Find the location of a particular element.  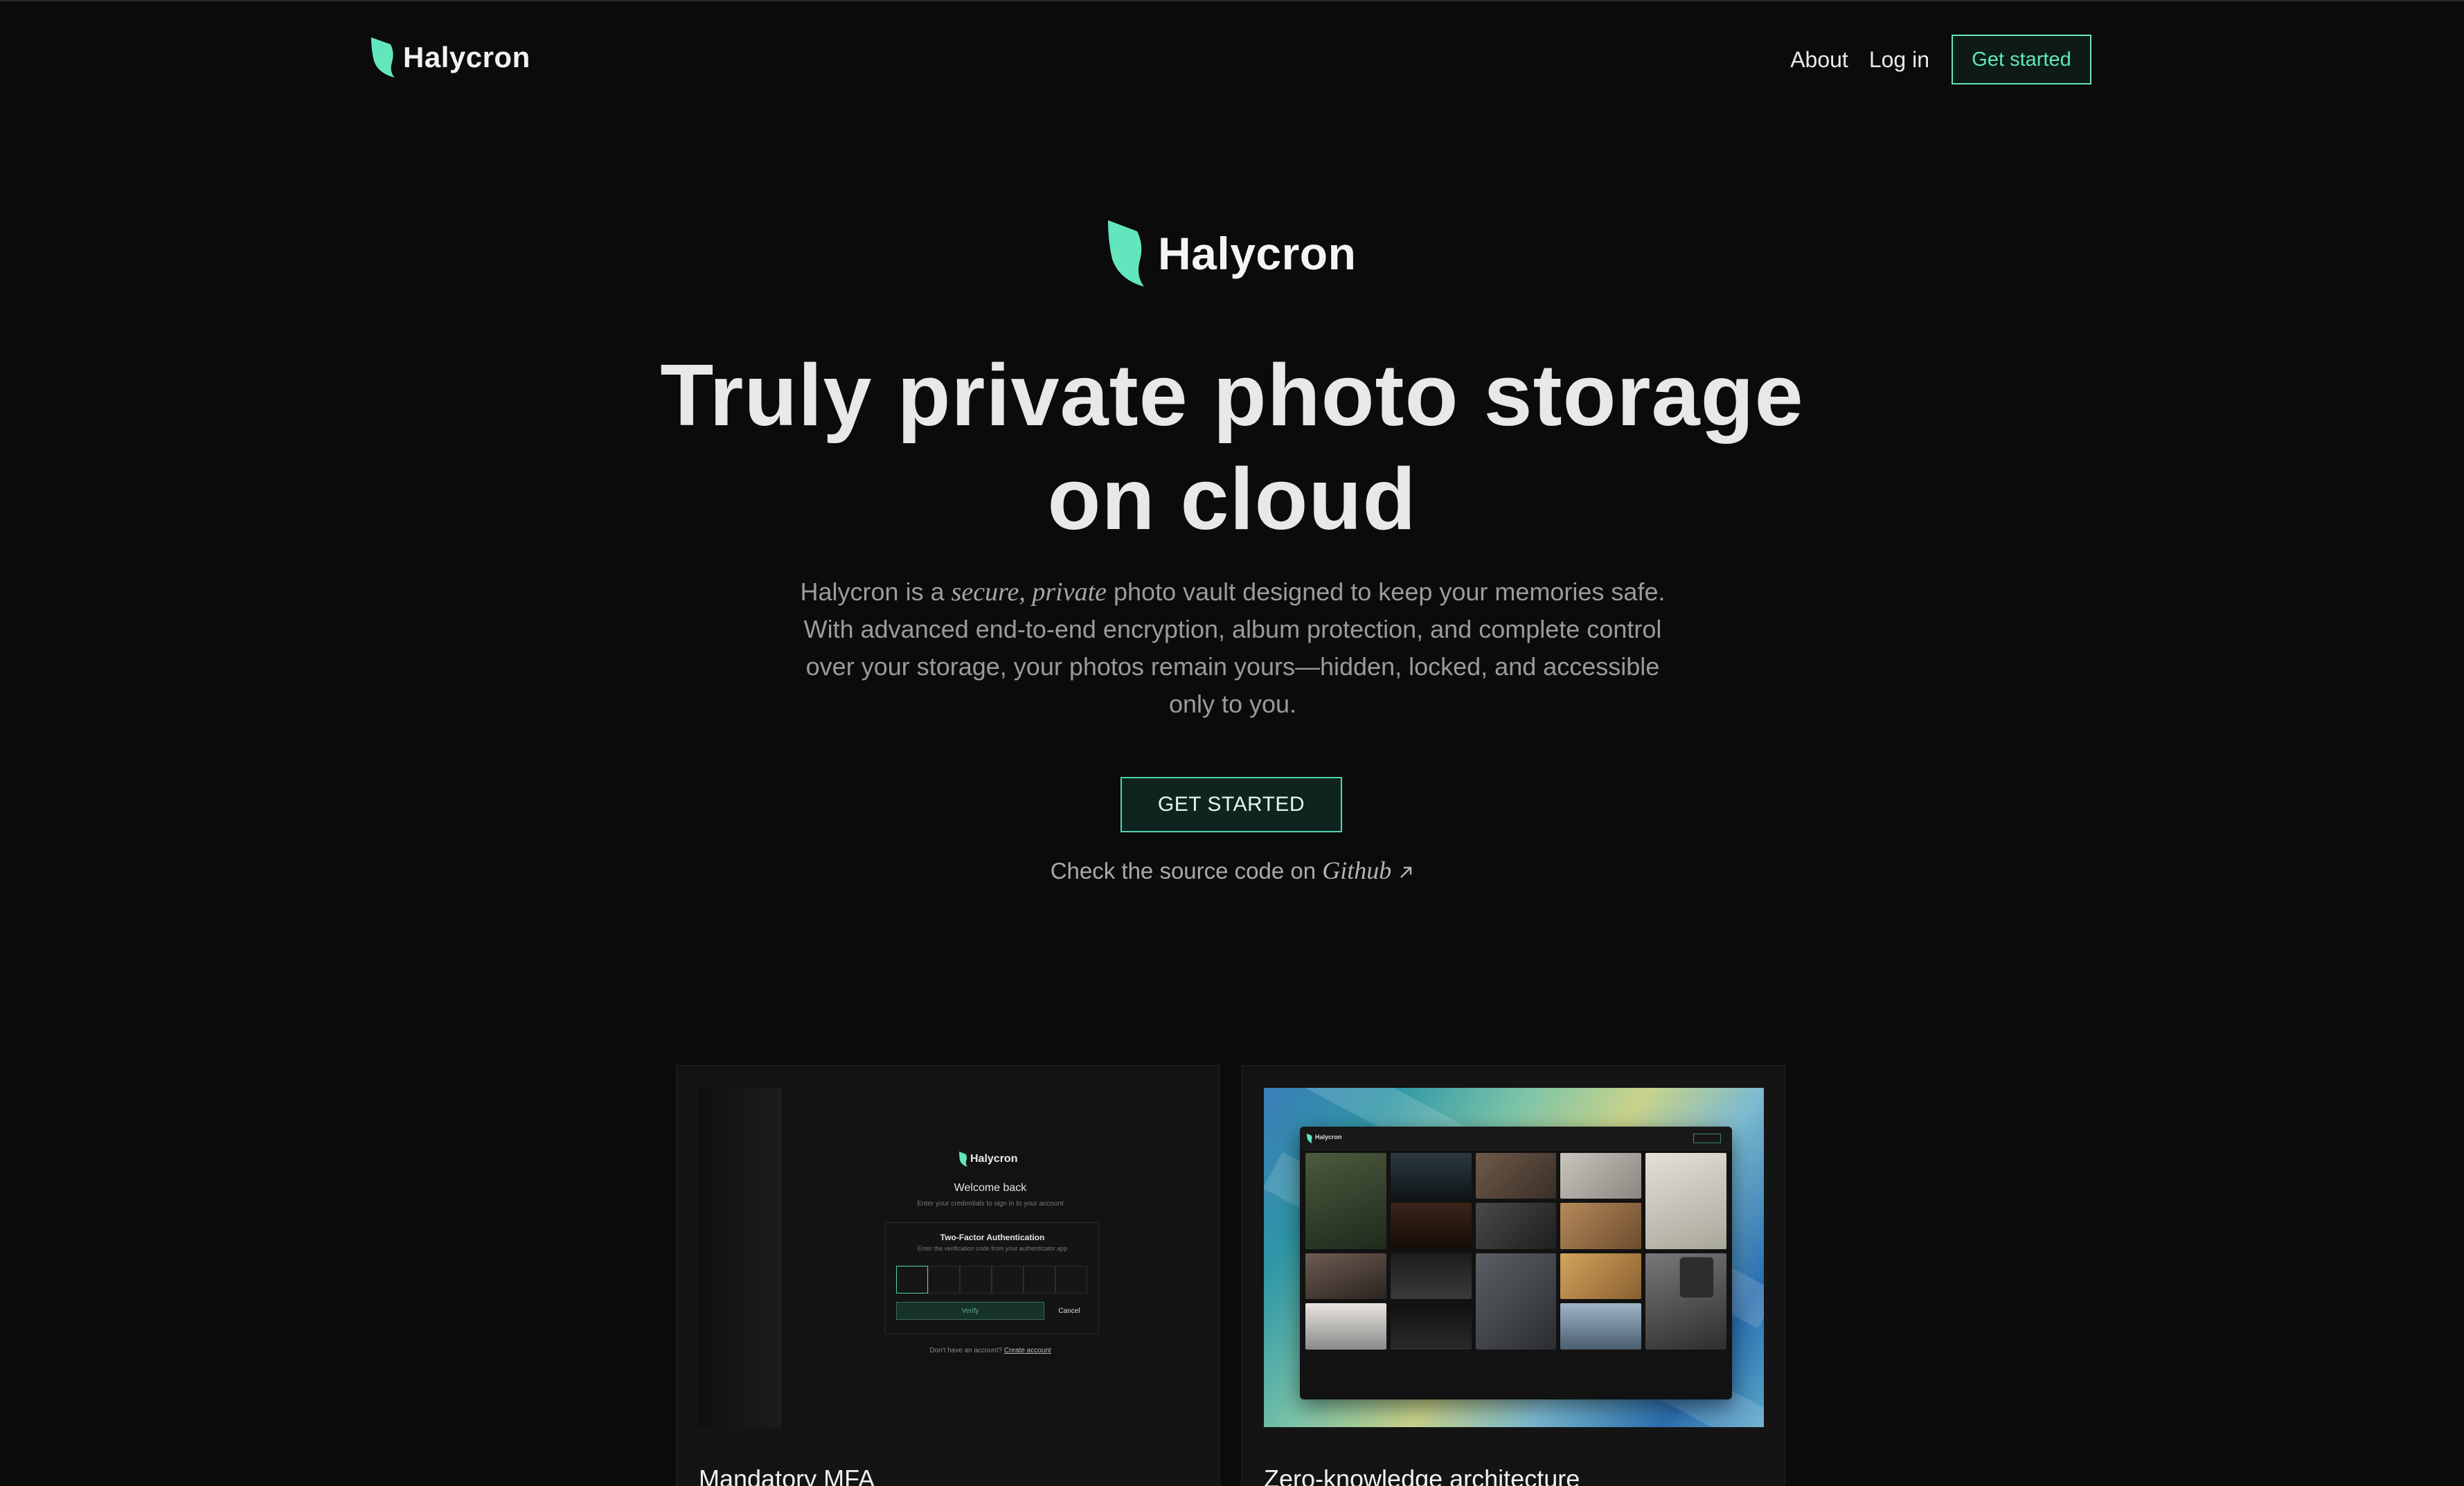

feature-card-zero-knowledge: Halycron Zero-knowledge architecture is located at coordinates (1513, 1275).